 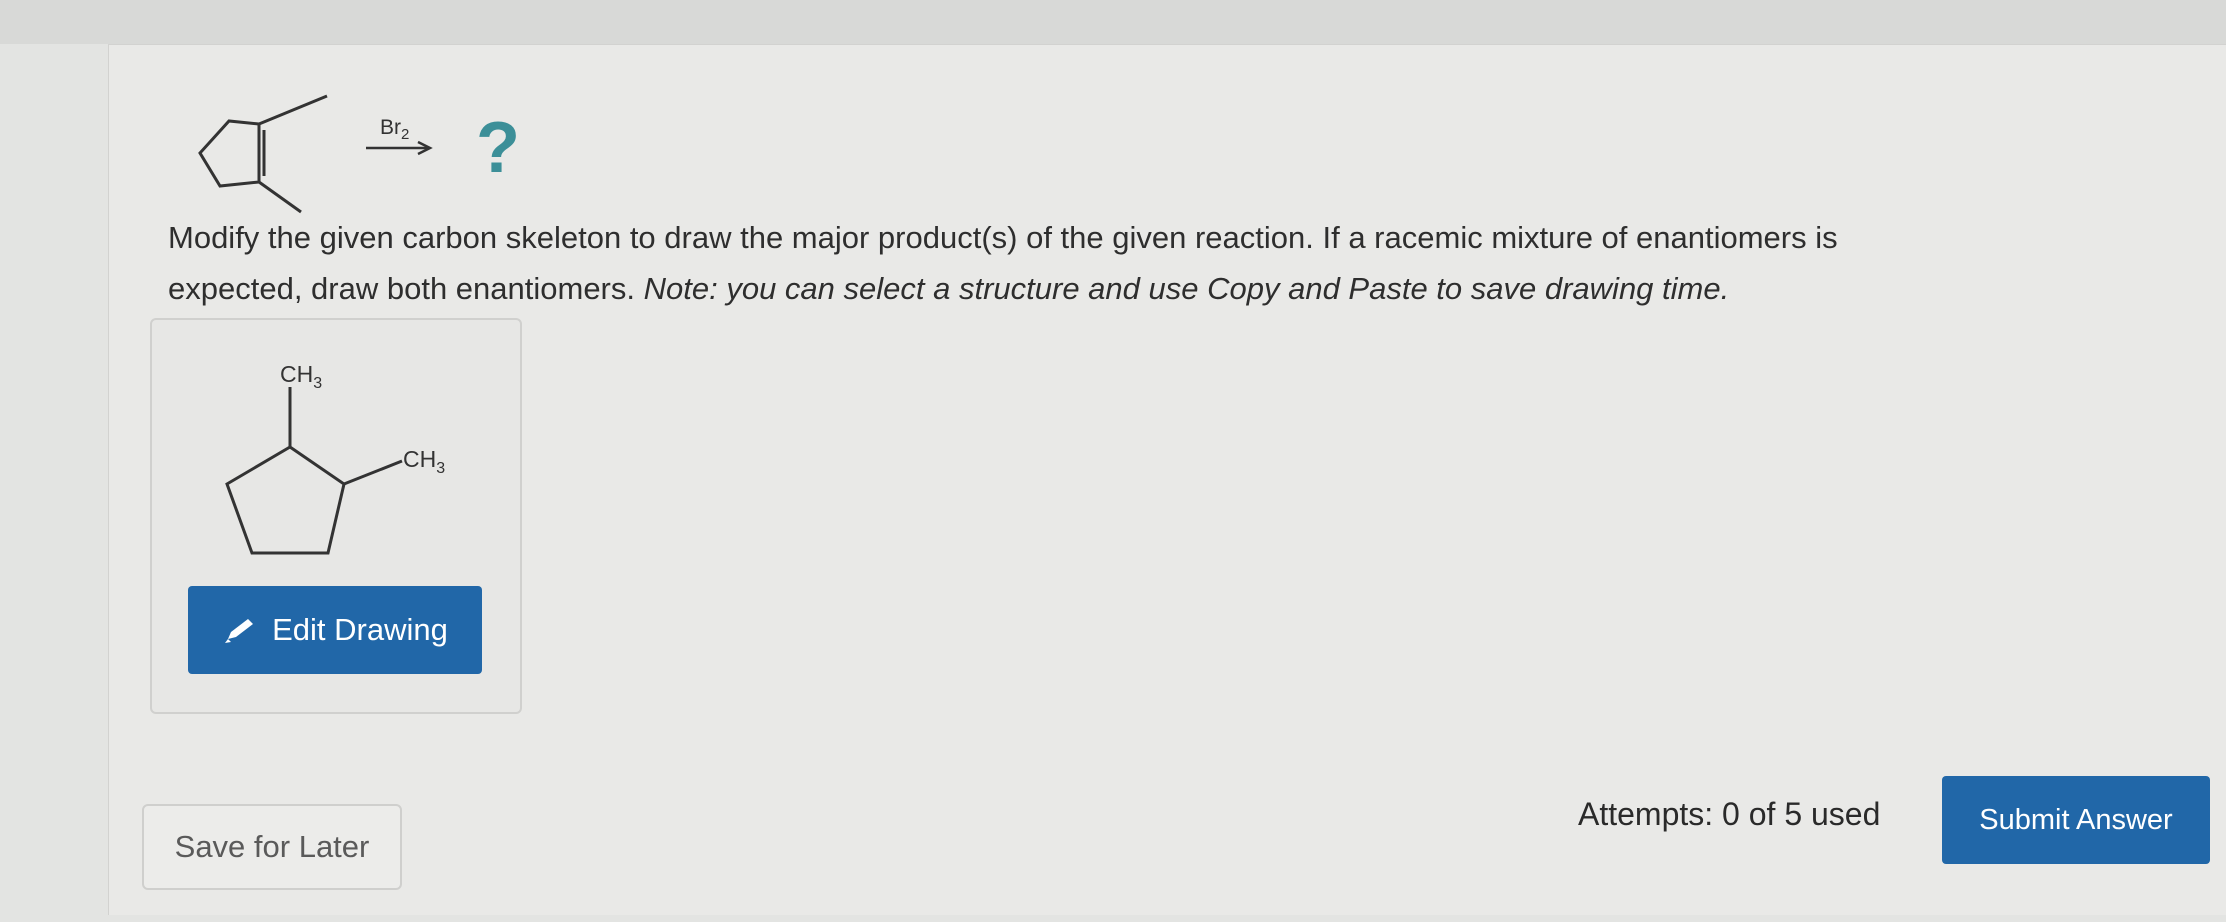 I want to click on methyl-label-top: CH3, so click(x=301, y=376).